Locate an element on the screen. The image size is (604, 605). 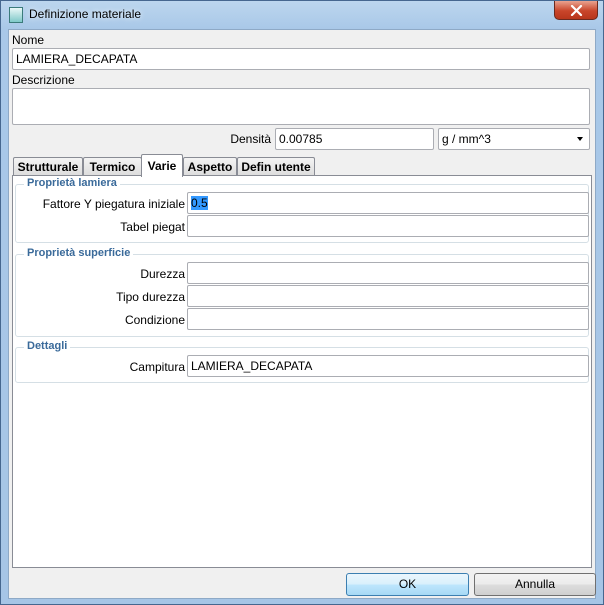
group-title-superficie: Proprietà superficie is located at coordinates (79, 253).